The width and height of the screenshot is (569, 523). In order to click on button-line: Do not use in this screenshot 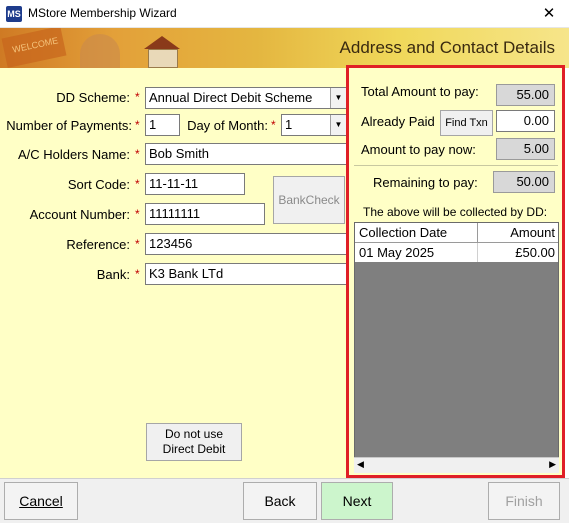, I will do `click(194, 434)`.